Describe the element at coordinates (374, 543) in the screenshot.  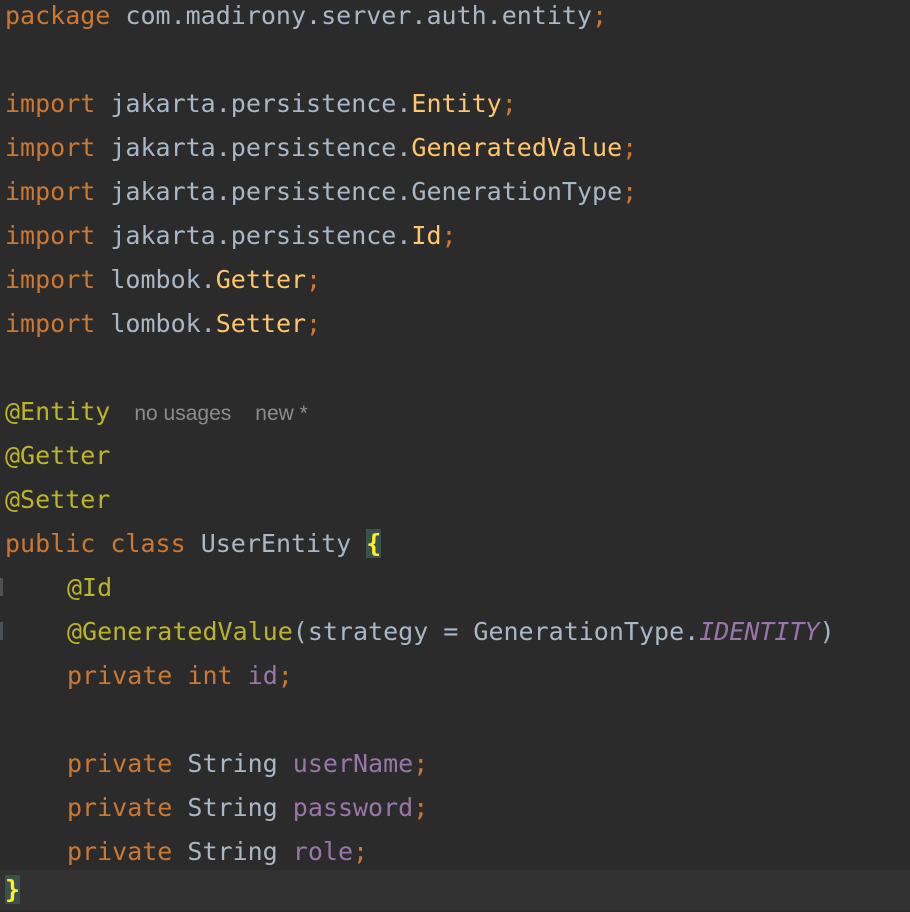
I see `open-brace: {` at that location.